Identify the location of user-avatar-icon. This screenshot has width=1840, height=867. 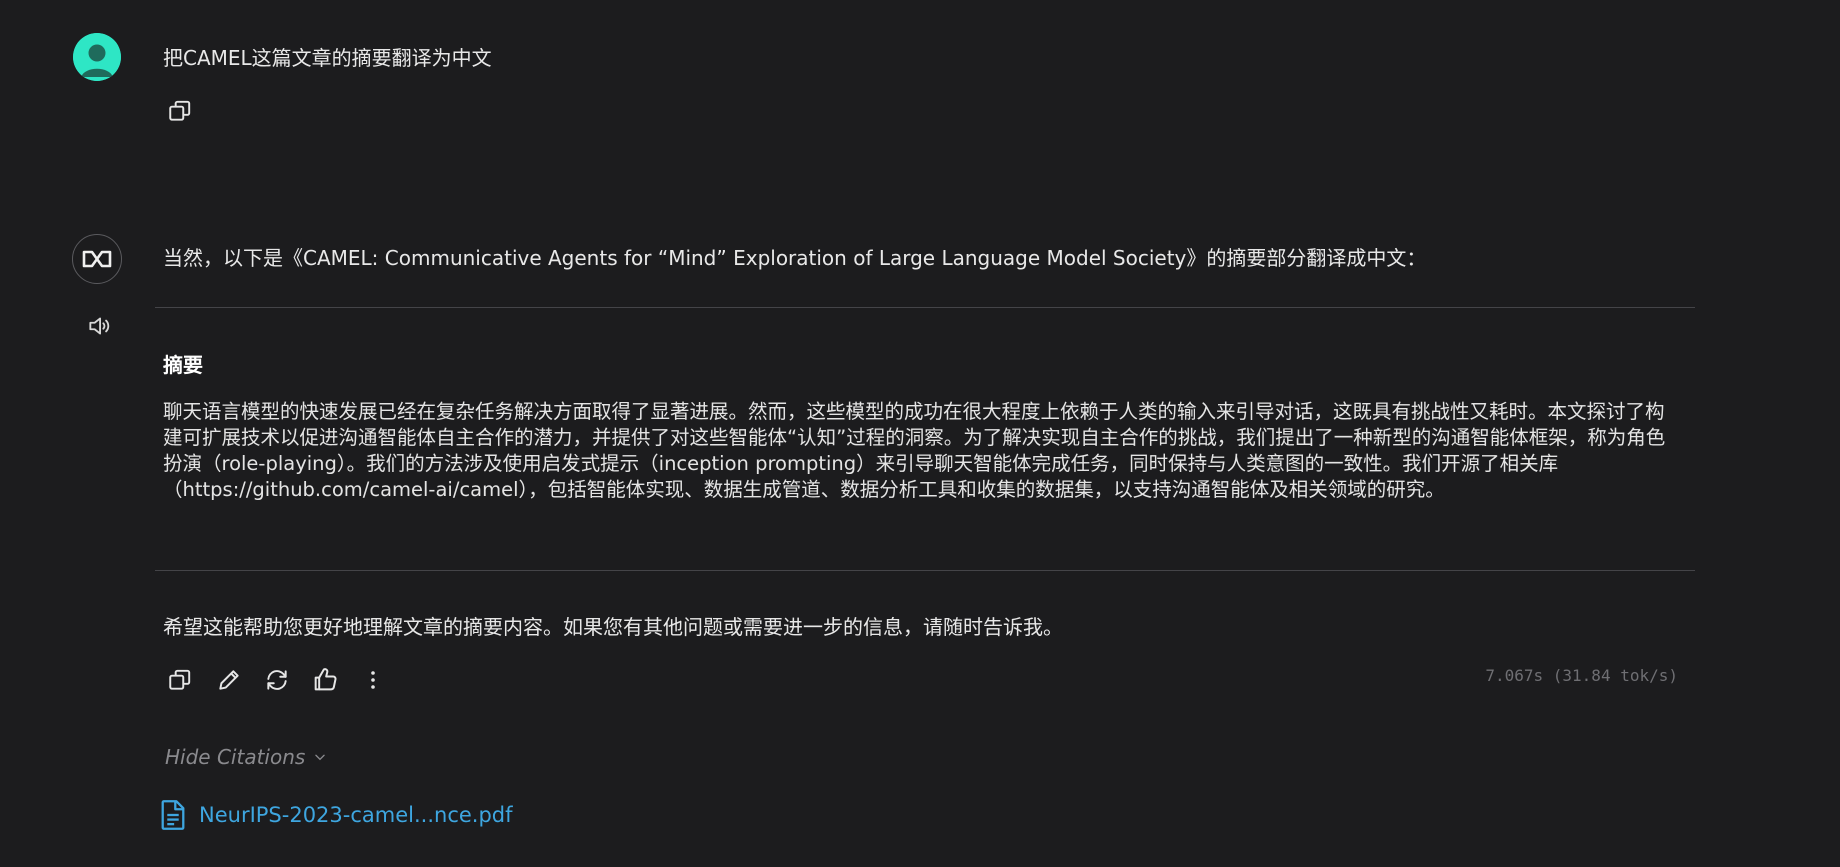
(97, 57).